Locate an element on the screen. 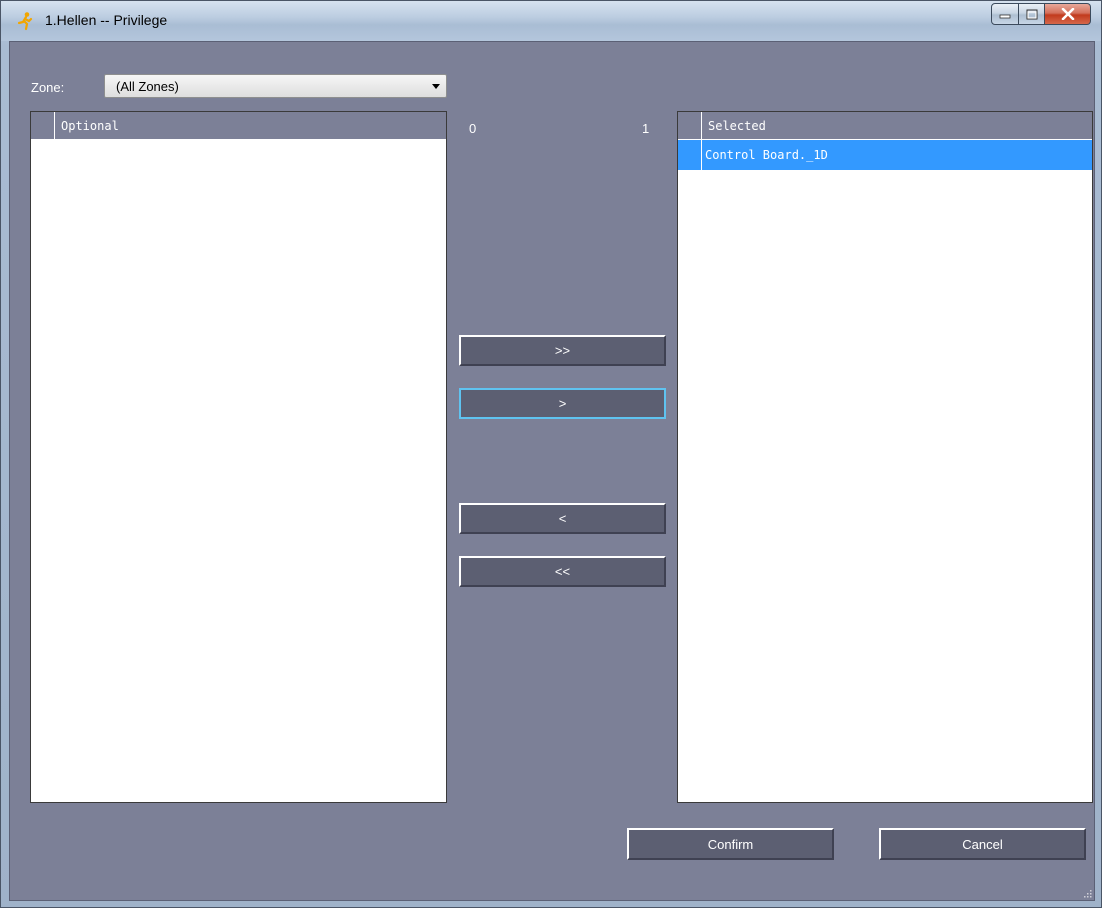  title-bar: 1.Hellen -- Privilege is located at coordinates (551, 21).